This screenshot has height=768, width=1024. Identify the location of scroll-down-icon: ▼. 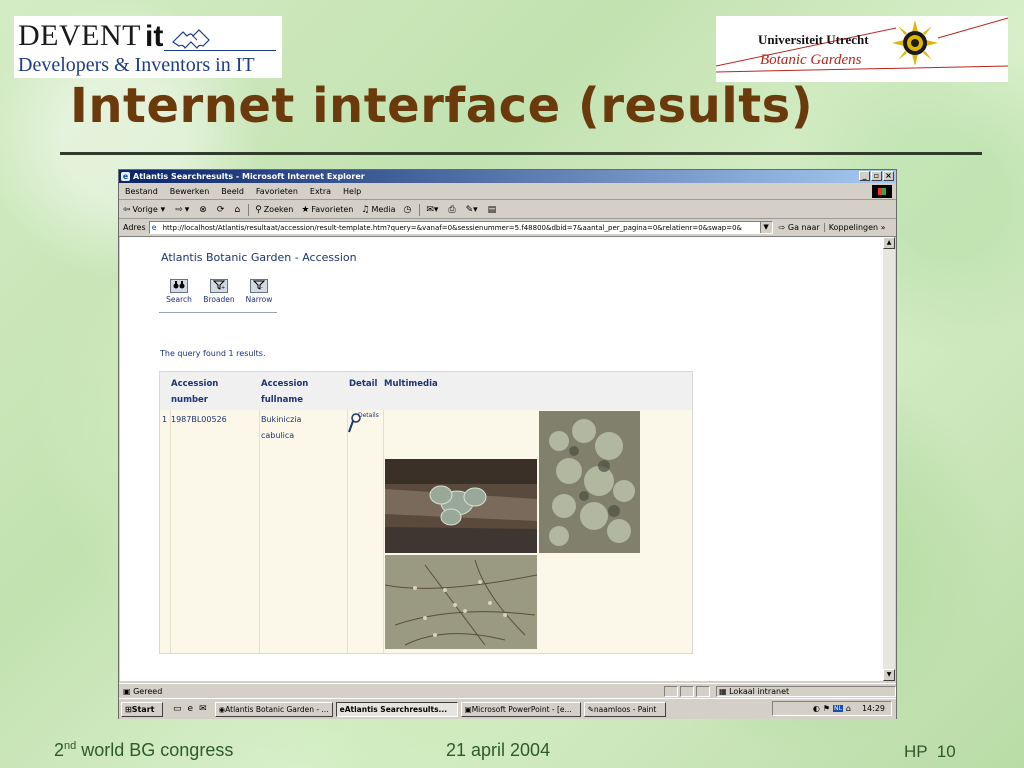
(889, 675).